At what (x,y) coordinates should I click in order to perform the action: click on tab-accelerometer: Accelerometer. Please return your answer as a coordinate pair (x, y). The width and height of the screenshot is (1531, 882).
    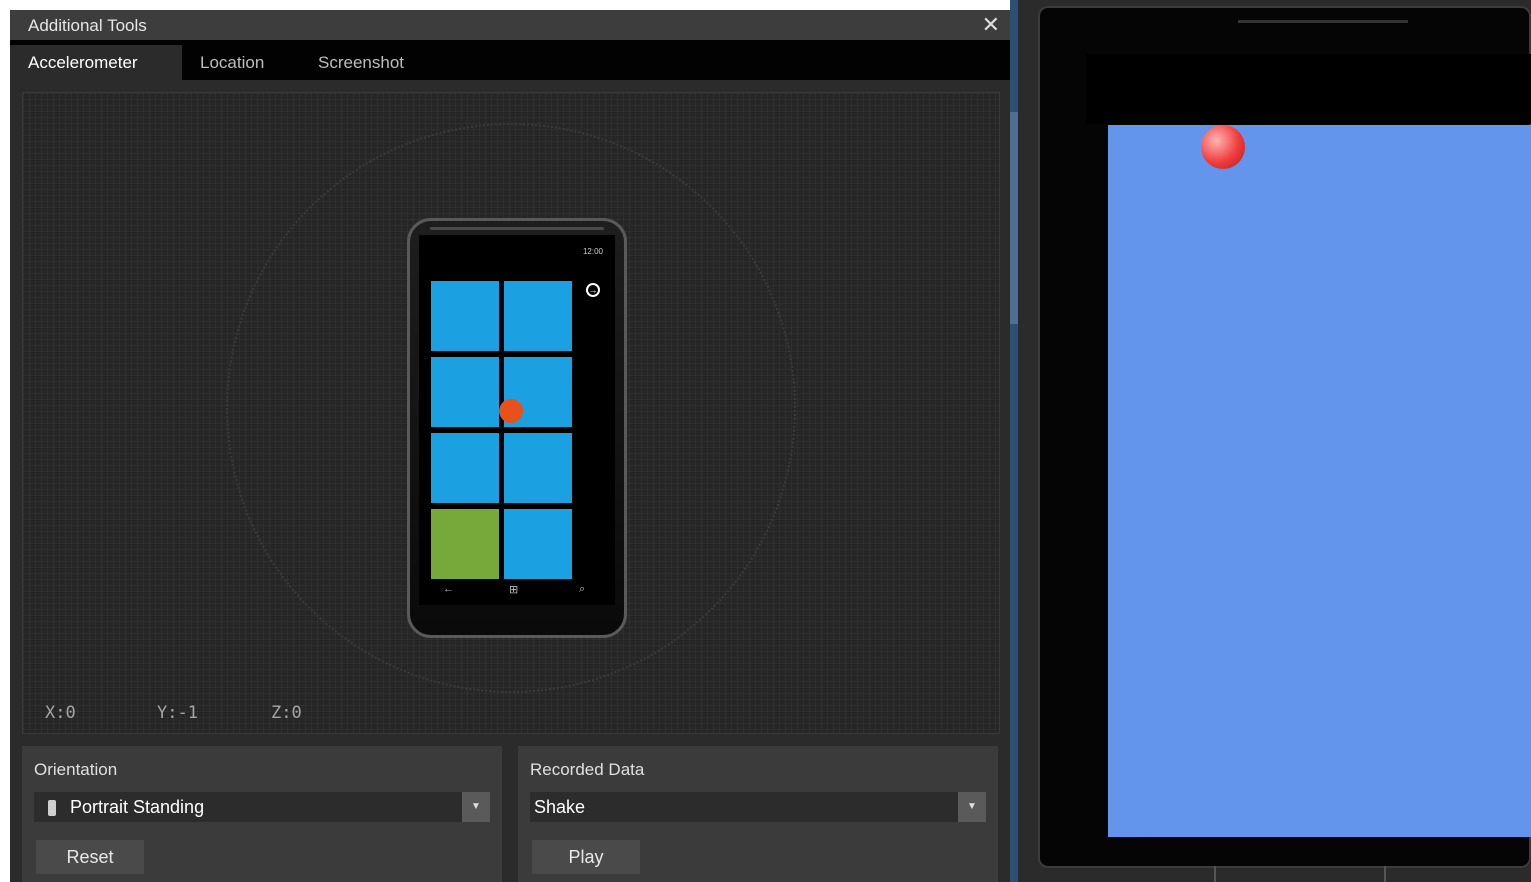
    Looking at the image, I should click on (96, 62).